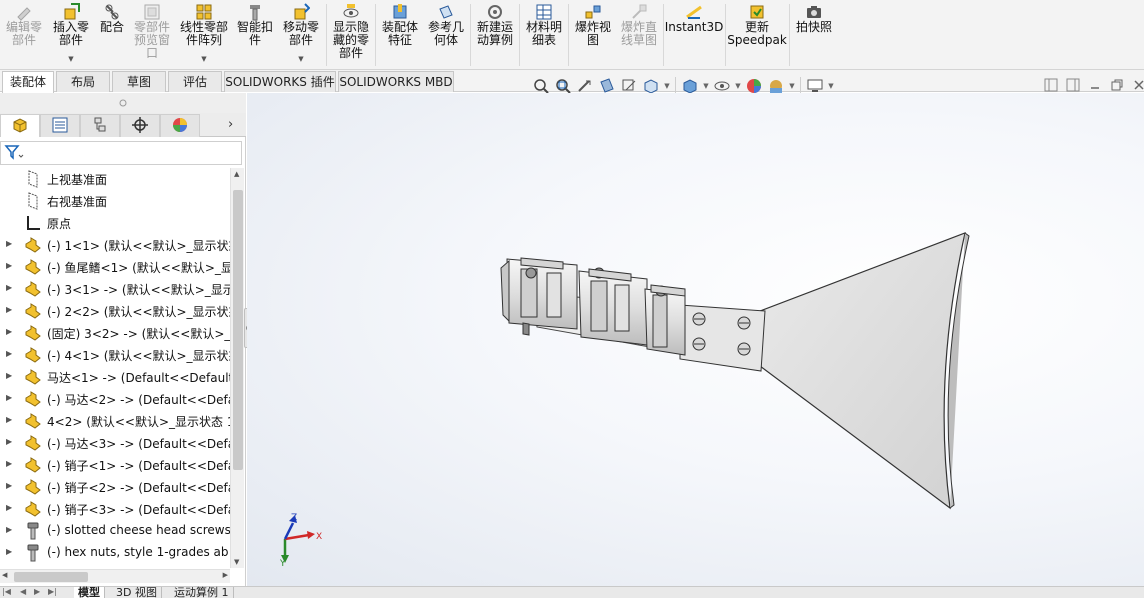 The height and width of the screenshot is (598, 1144). What do you see at coordinates (351, 35) in the screenshot?
I see `show-hidden-components-button: 显示隐 藏的零 部件` at bounding box center [351, 35].